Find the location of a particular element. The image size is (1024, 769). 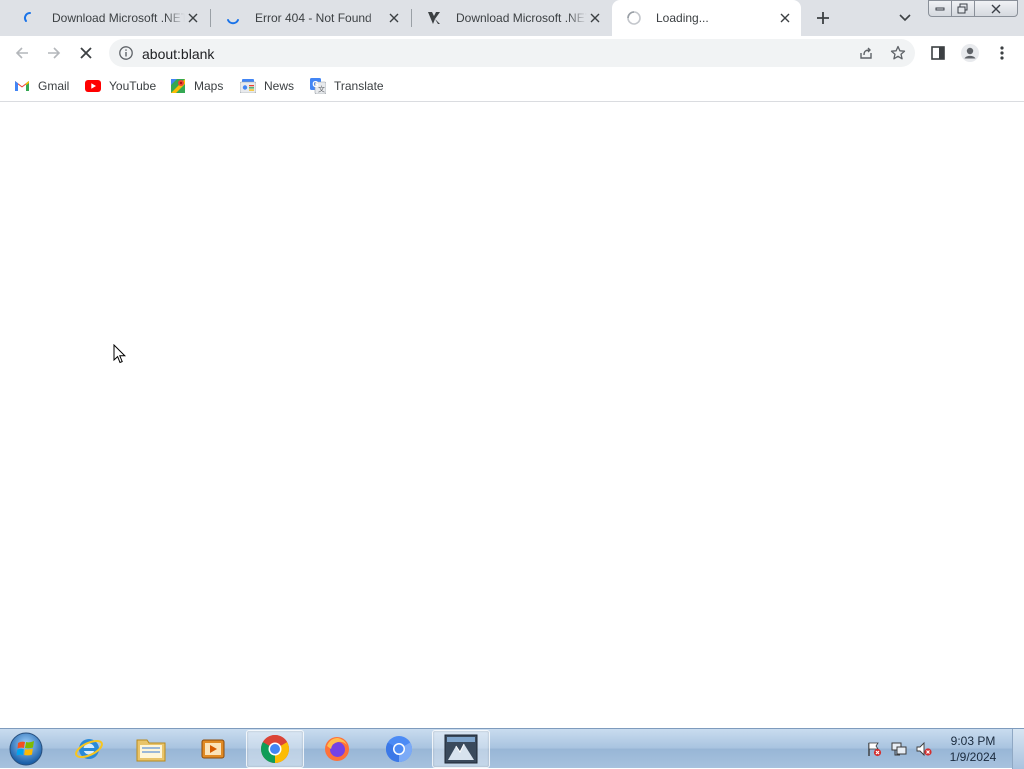

plus-icon is located at coordinates (823, 18).